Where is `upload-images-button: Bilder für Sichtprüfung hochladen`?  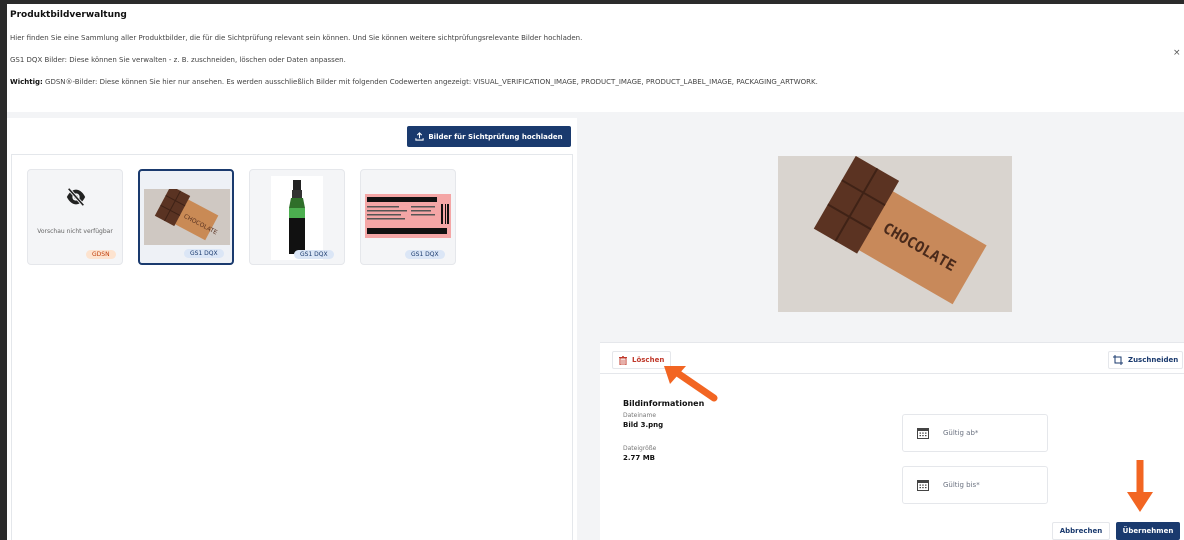 upload-images-button: Bilder für Sichtprüfung hochladen is located at coordinates (489, 136).